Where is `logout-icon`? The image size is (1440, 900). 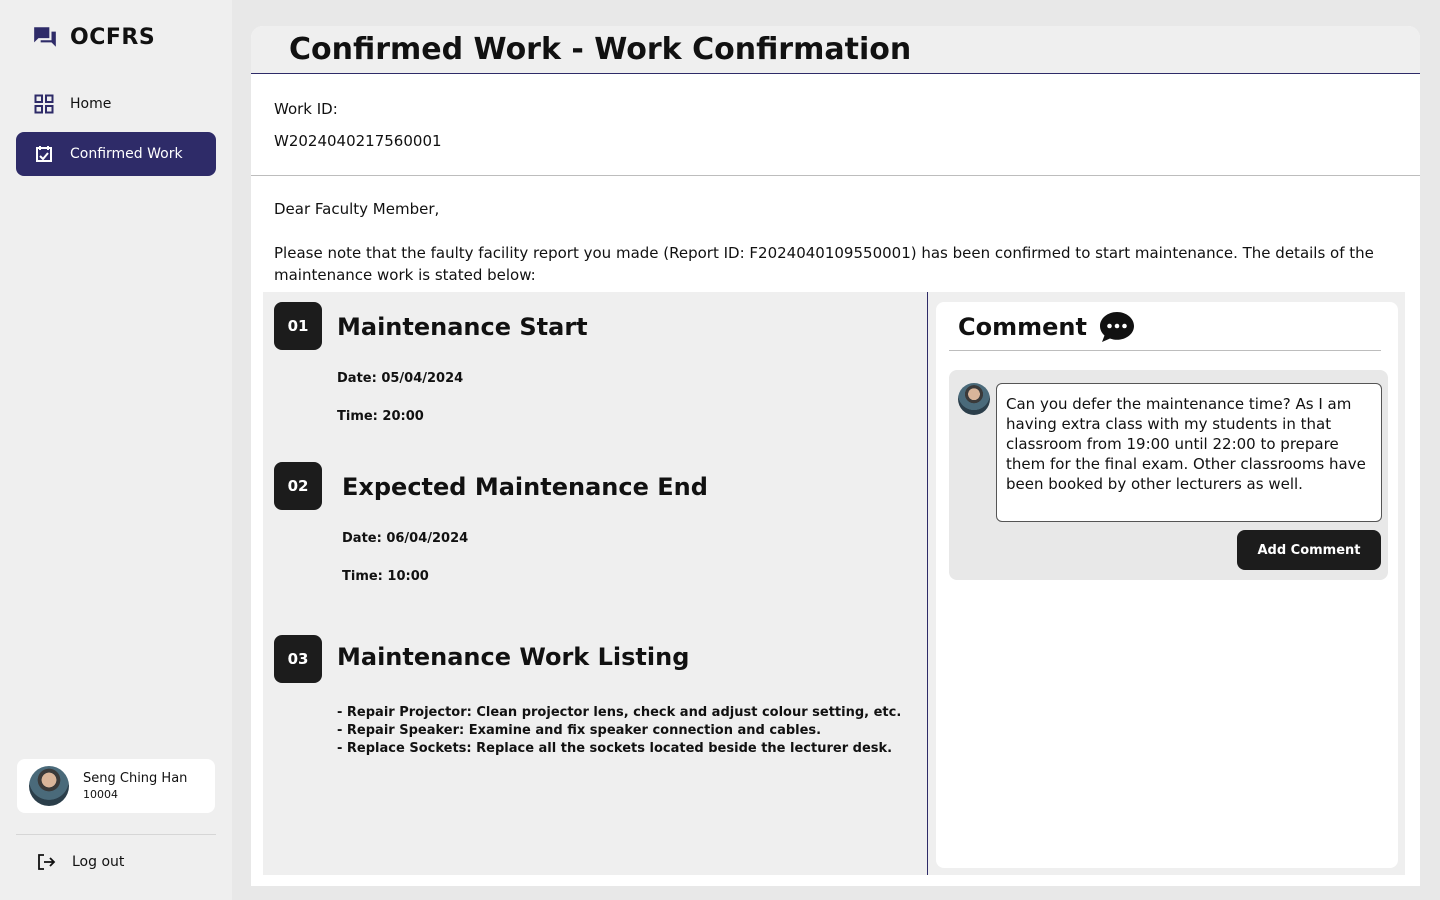 logout-icon is located at coordinates (47, 862).